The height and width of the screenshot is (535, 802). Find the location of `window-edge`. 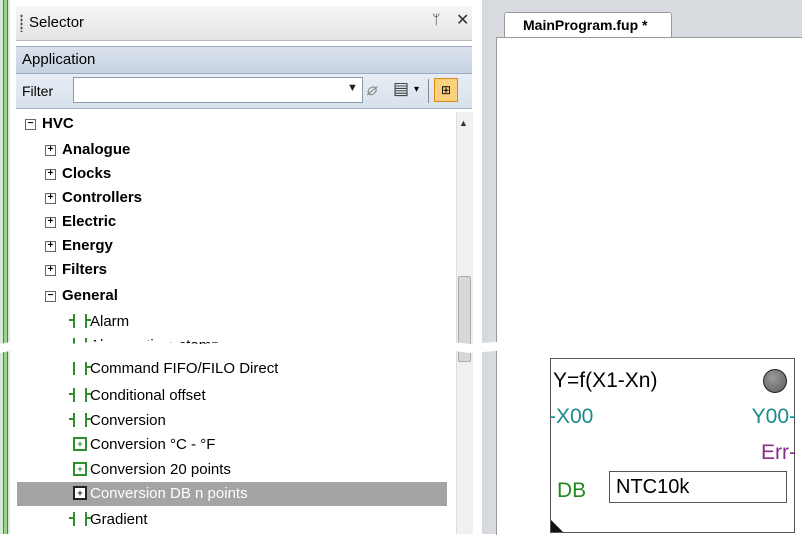

window-edge is located at coordinates (5, 267).